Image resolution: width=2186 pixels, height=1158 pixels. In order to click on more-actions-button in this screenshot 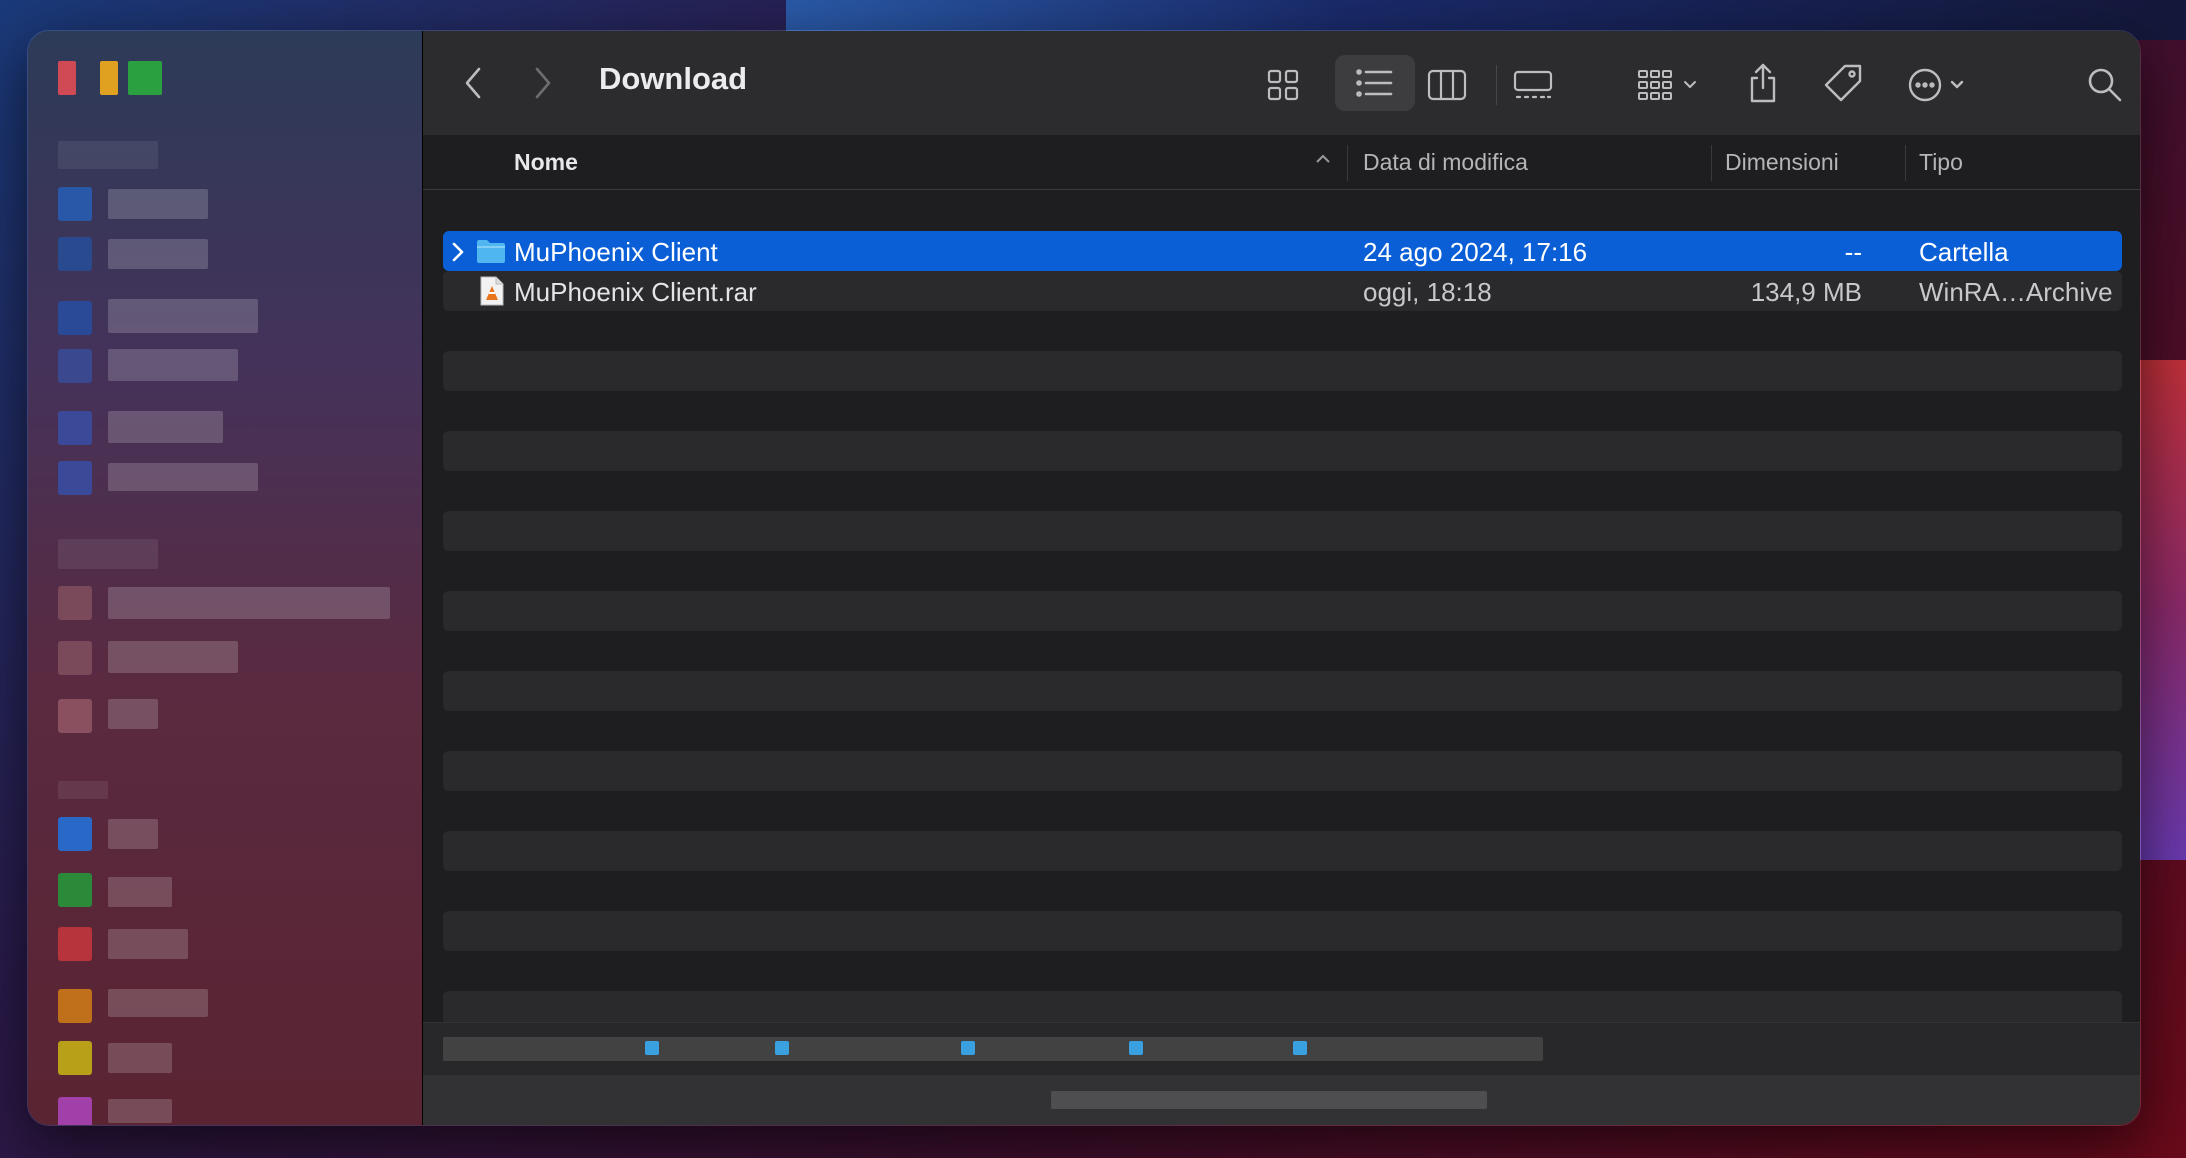, I will do `click(1939, 85)`.